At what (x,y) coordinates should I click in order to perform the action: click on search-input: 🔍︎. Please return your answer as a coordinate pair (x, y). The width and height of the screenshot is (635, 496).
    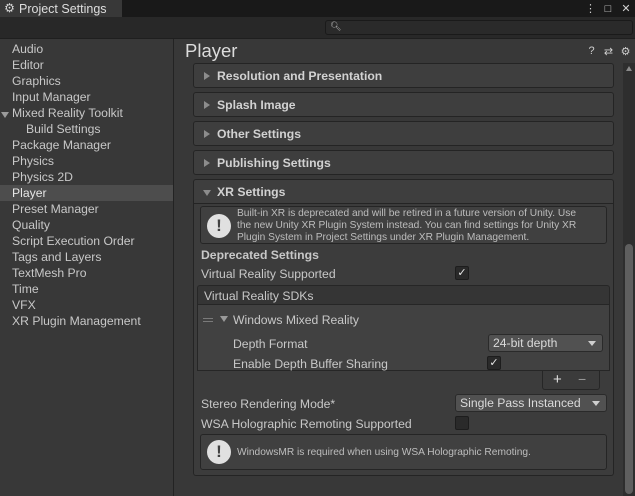
    Looking at the image, I should click on (479, 27).